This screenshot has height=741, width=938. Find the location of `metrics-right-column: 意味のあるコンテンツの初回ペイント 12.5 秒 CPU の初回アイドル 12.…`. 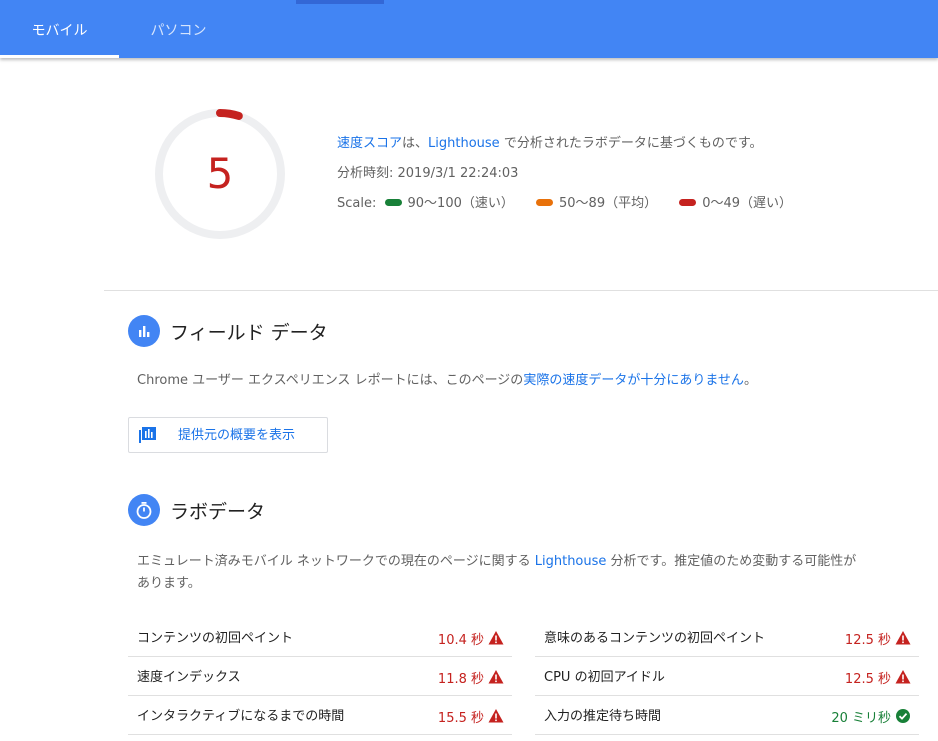

metrics-right-column: 意味のあるコンテンツの初回ペイント 12.5 秒 CPU の初回アイドル 12.… is located at coordinates (727, 676).